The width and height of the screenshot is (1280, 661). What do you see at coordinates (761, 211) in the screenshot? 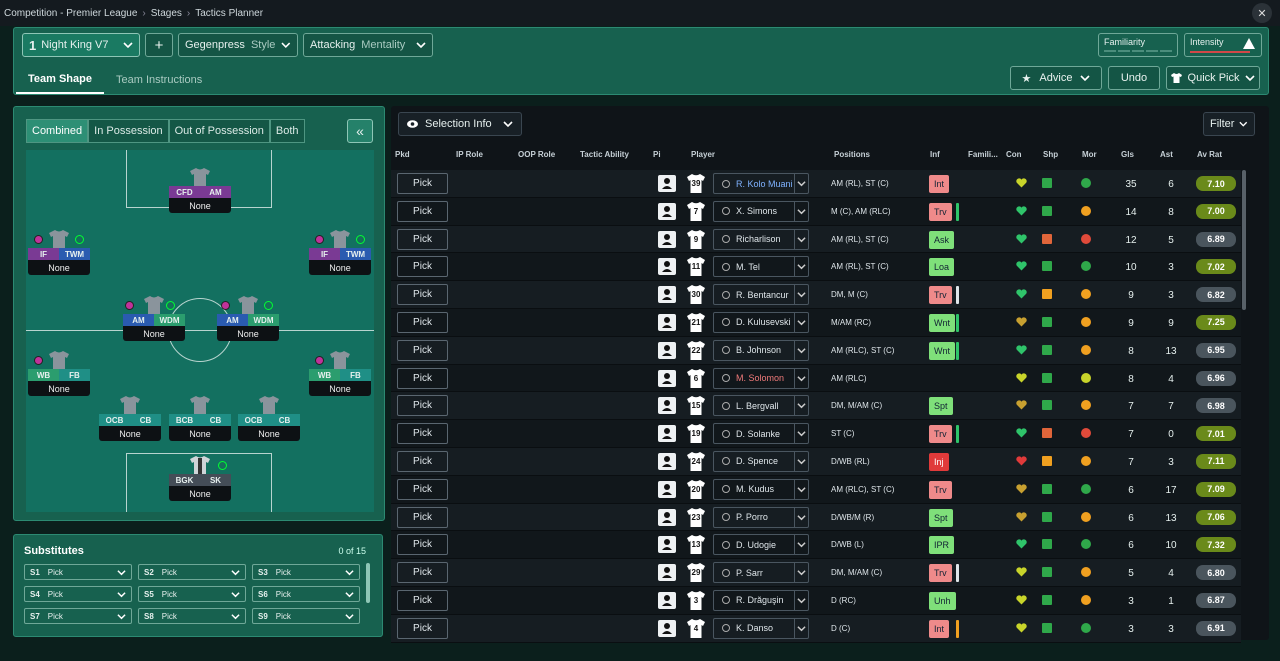
I see `player-select: X. Simons` at bounding box center [761, 211].